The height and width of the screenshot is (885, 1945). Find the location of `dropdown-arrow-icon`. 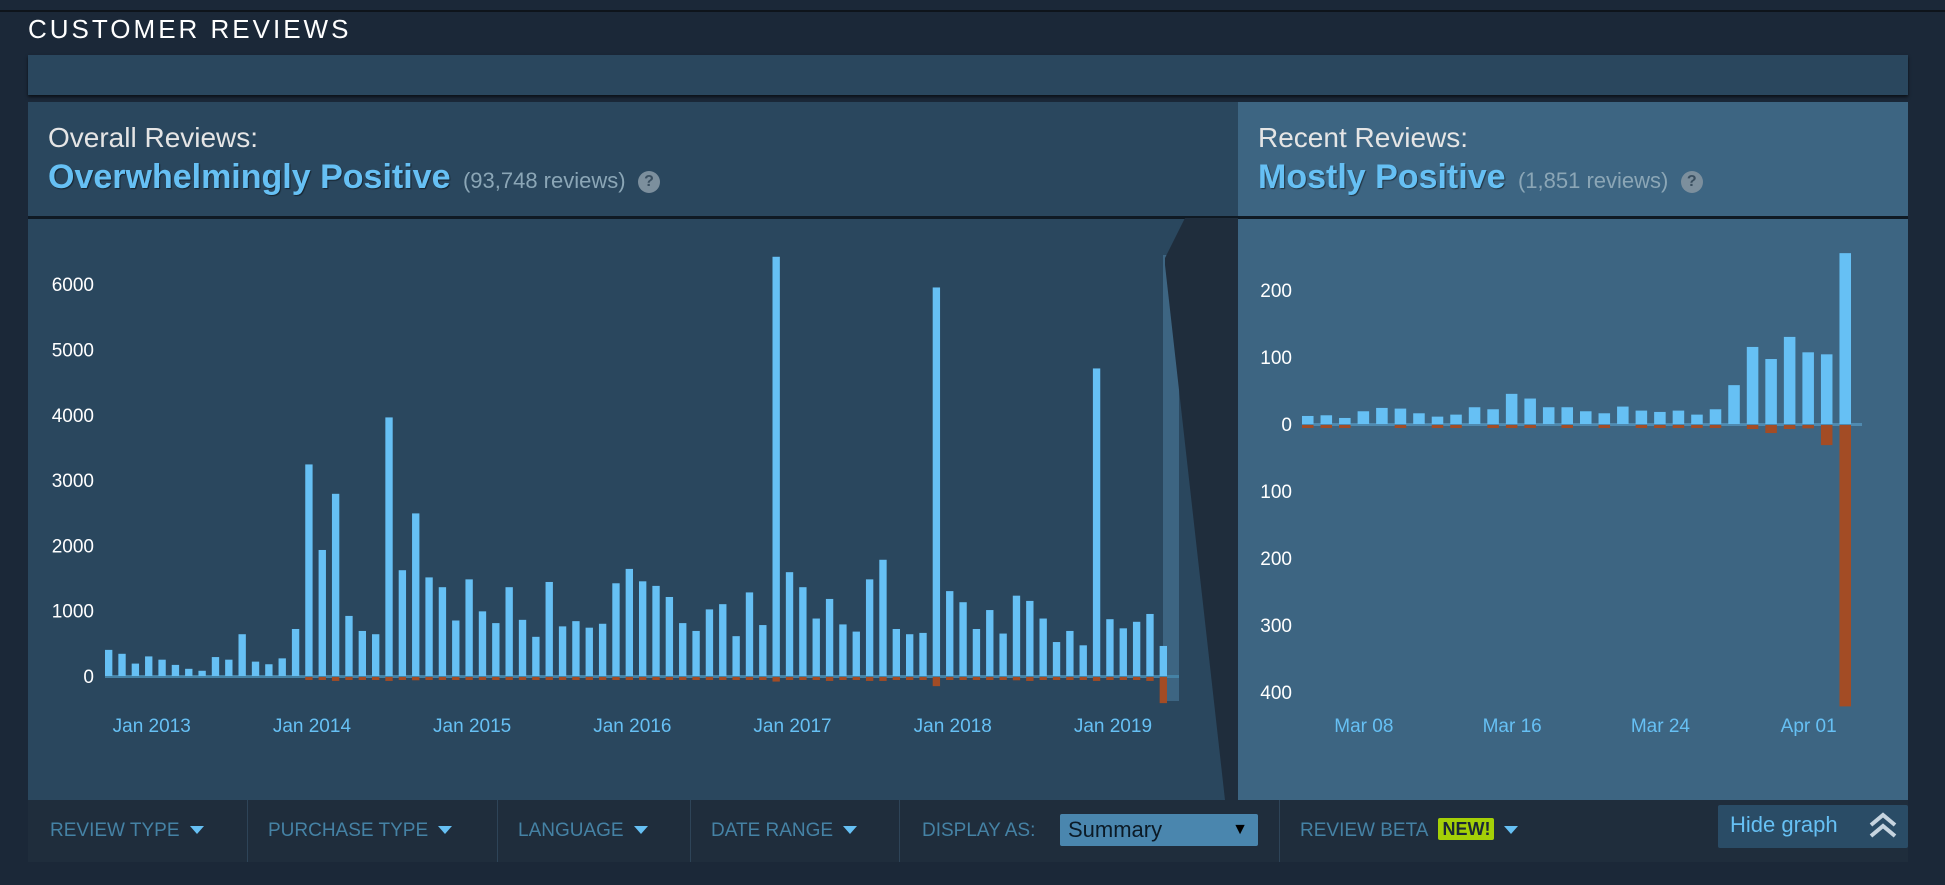

dropdown-arrow-icon is located at coordinates (1511, 830).